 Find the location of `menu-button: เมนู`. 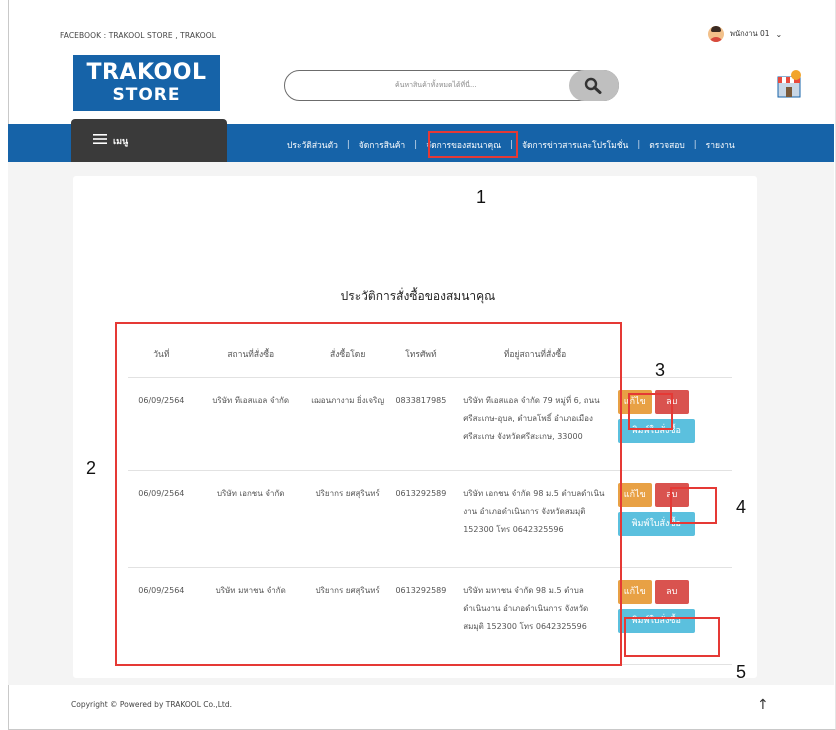

menu-button: เมนู is located at coordinates (149, 140).